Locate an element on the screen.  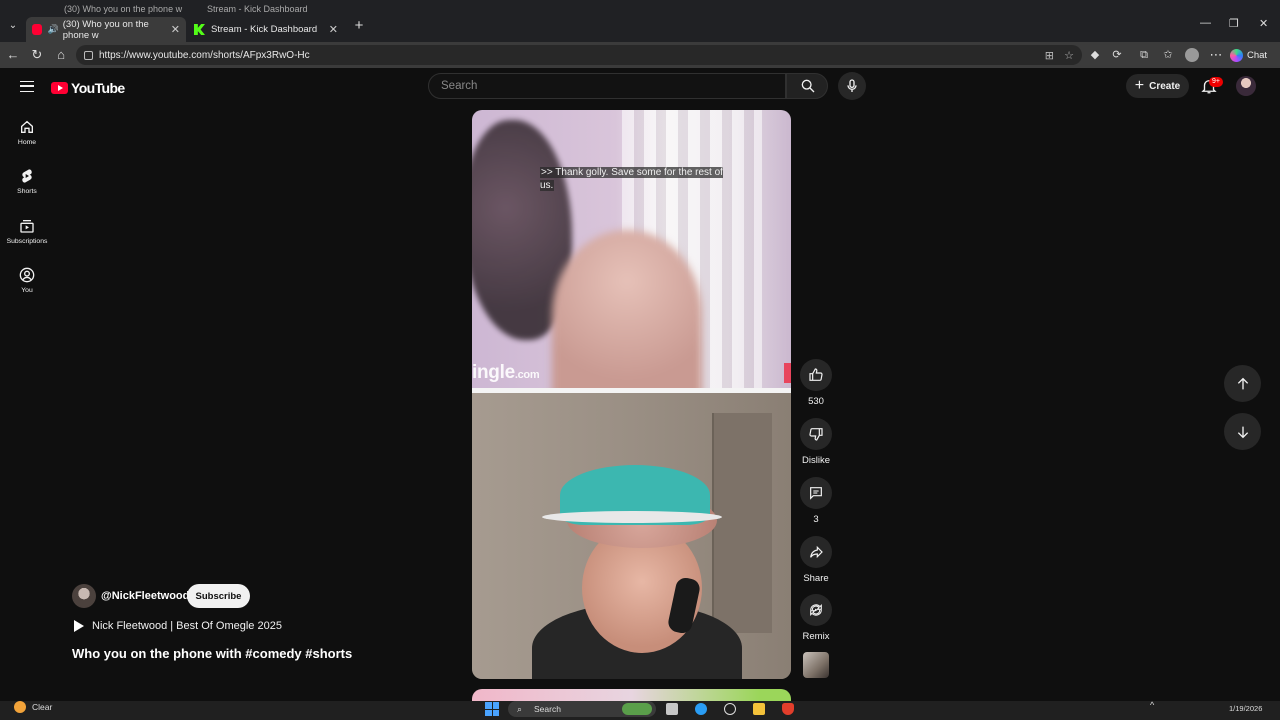
rail-item-home: Home is located at coordinates (27, 132).